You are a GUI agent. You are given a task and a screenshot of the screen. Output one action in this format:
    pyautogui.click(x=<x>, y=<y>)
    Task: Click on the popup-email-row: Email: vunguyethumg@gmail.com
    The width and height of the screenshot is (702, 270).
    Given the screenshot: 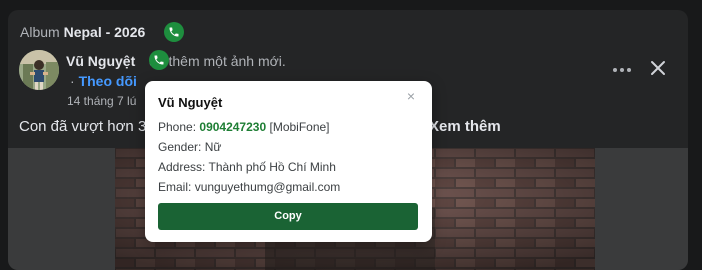 What is the action you would take?
    pyautogui.click(x=249, y=187)
    